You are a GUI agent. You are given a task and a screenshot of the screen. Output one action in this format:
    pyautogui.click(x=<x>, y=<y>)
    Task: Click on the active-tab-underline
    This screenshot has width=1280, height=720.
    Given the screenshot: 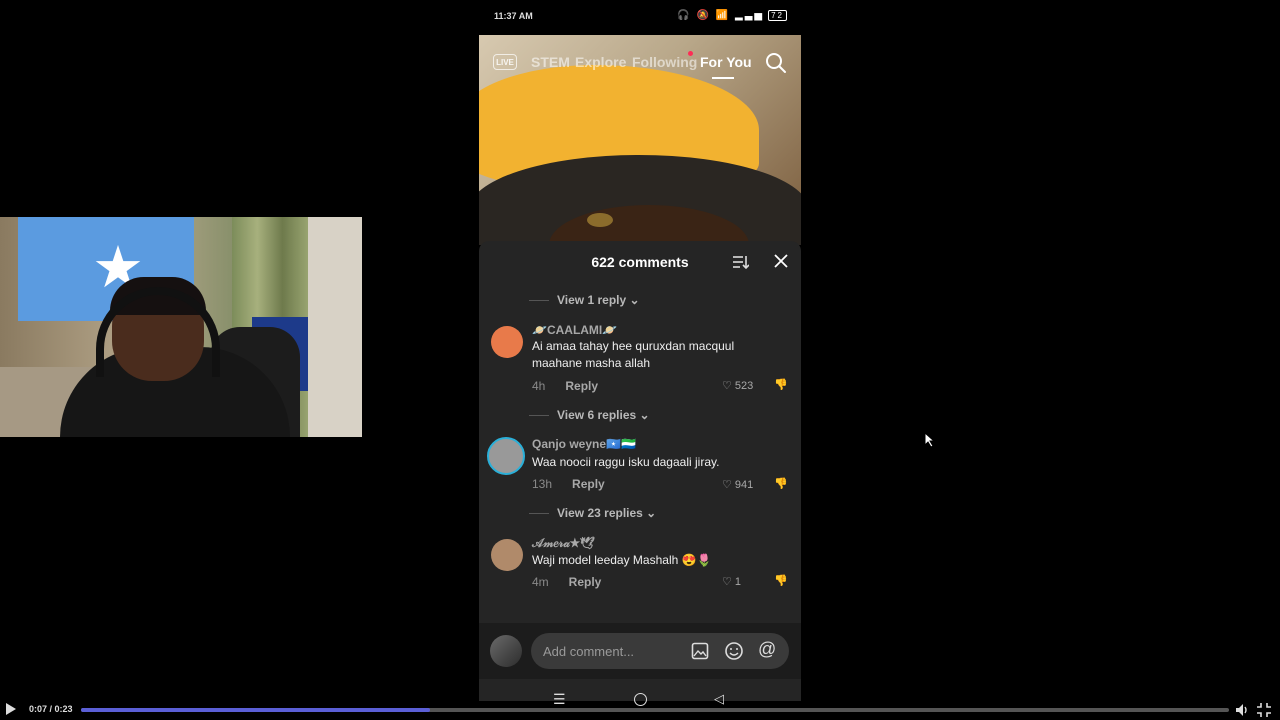 What is the action you would take?
    pyautogui.click(x=723, y=78)
    